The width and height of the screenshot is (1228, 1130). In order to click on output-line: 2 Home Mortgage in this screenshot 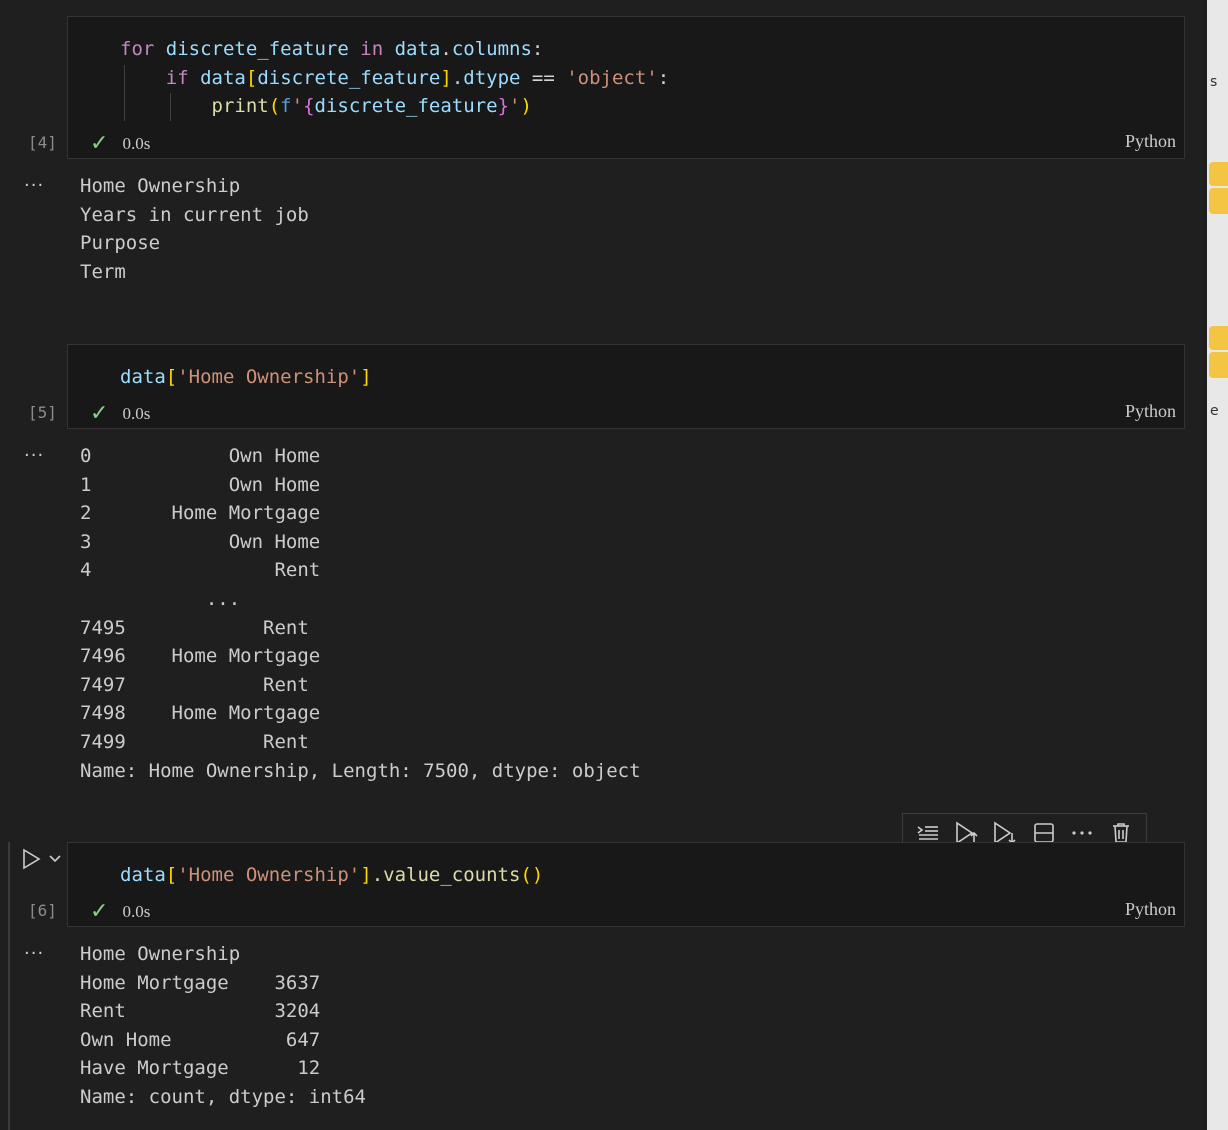, I will do `click(200, 513)`.